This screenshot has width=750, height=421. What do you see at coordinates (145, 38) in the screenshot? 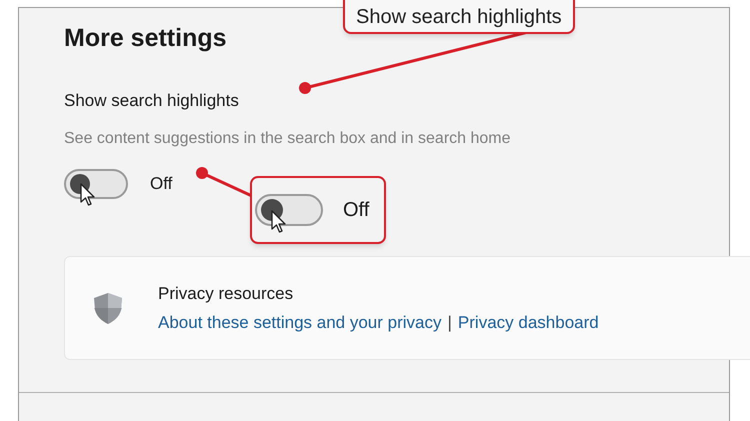
I see `section-title: More settings` at bounding box center [145, 38].